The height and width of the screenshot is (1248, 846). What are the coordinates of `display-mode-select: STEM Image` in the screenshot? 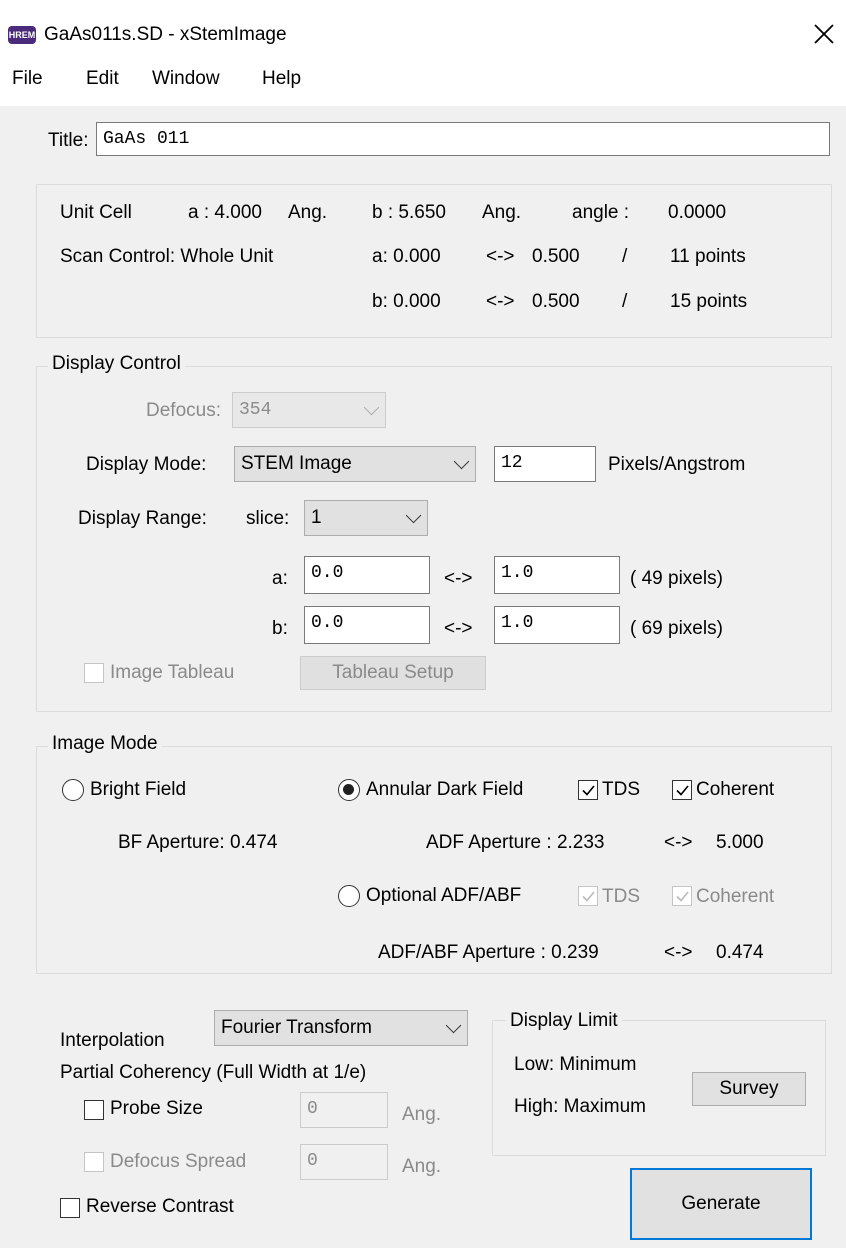 It's located at (355, 464).